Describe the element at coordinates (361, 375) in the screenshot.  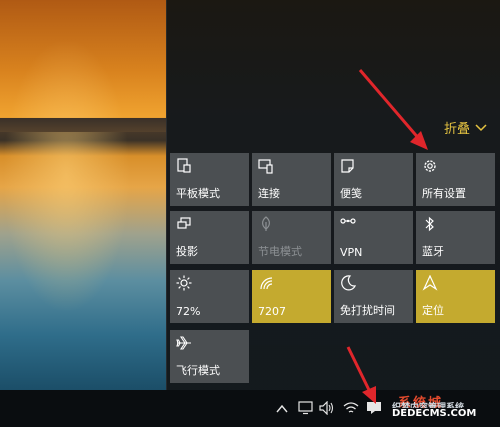
I see `arrow-to-notification` at that location.